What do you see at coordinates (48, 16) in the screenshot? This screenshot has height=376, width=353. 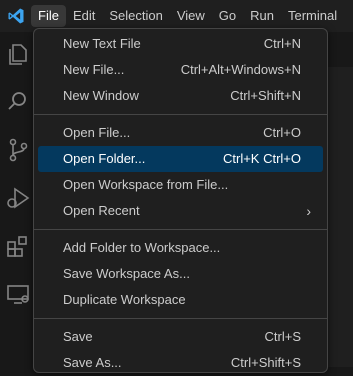 I see `menu-file: File` at bounding box center [48, 16].